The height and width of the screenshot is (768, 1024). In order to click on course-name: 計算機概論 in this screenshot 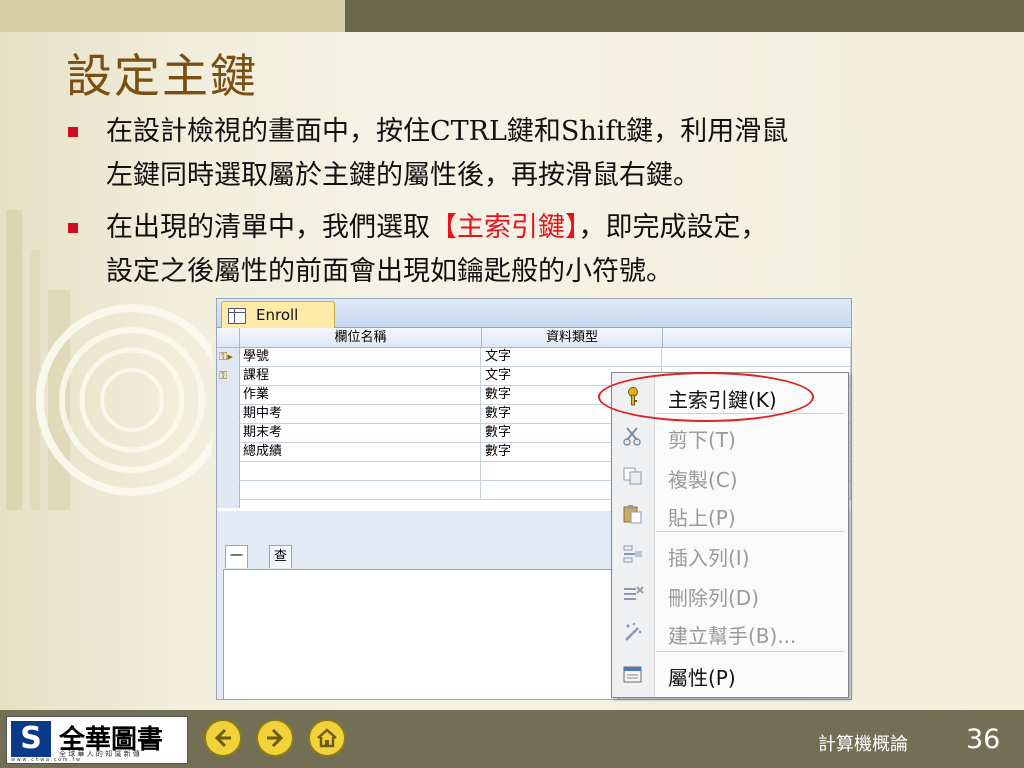, I will do `click(863, 744)`.